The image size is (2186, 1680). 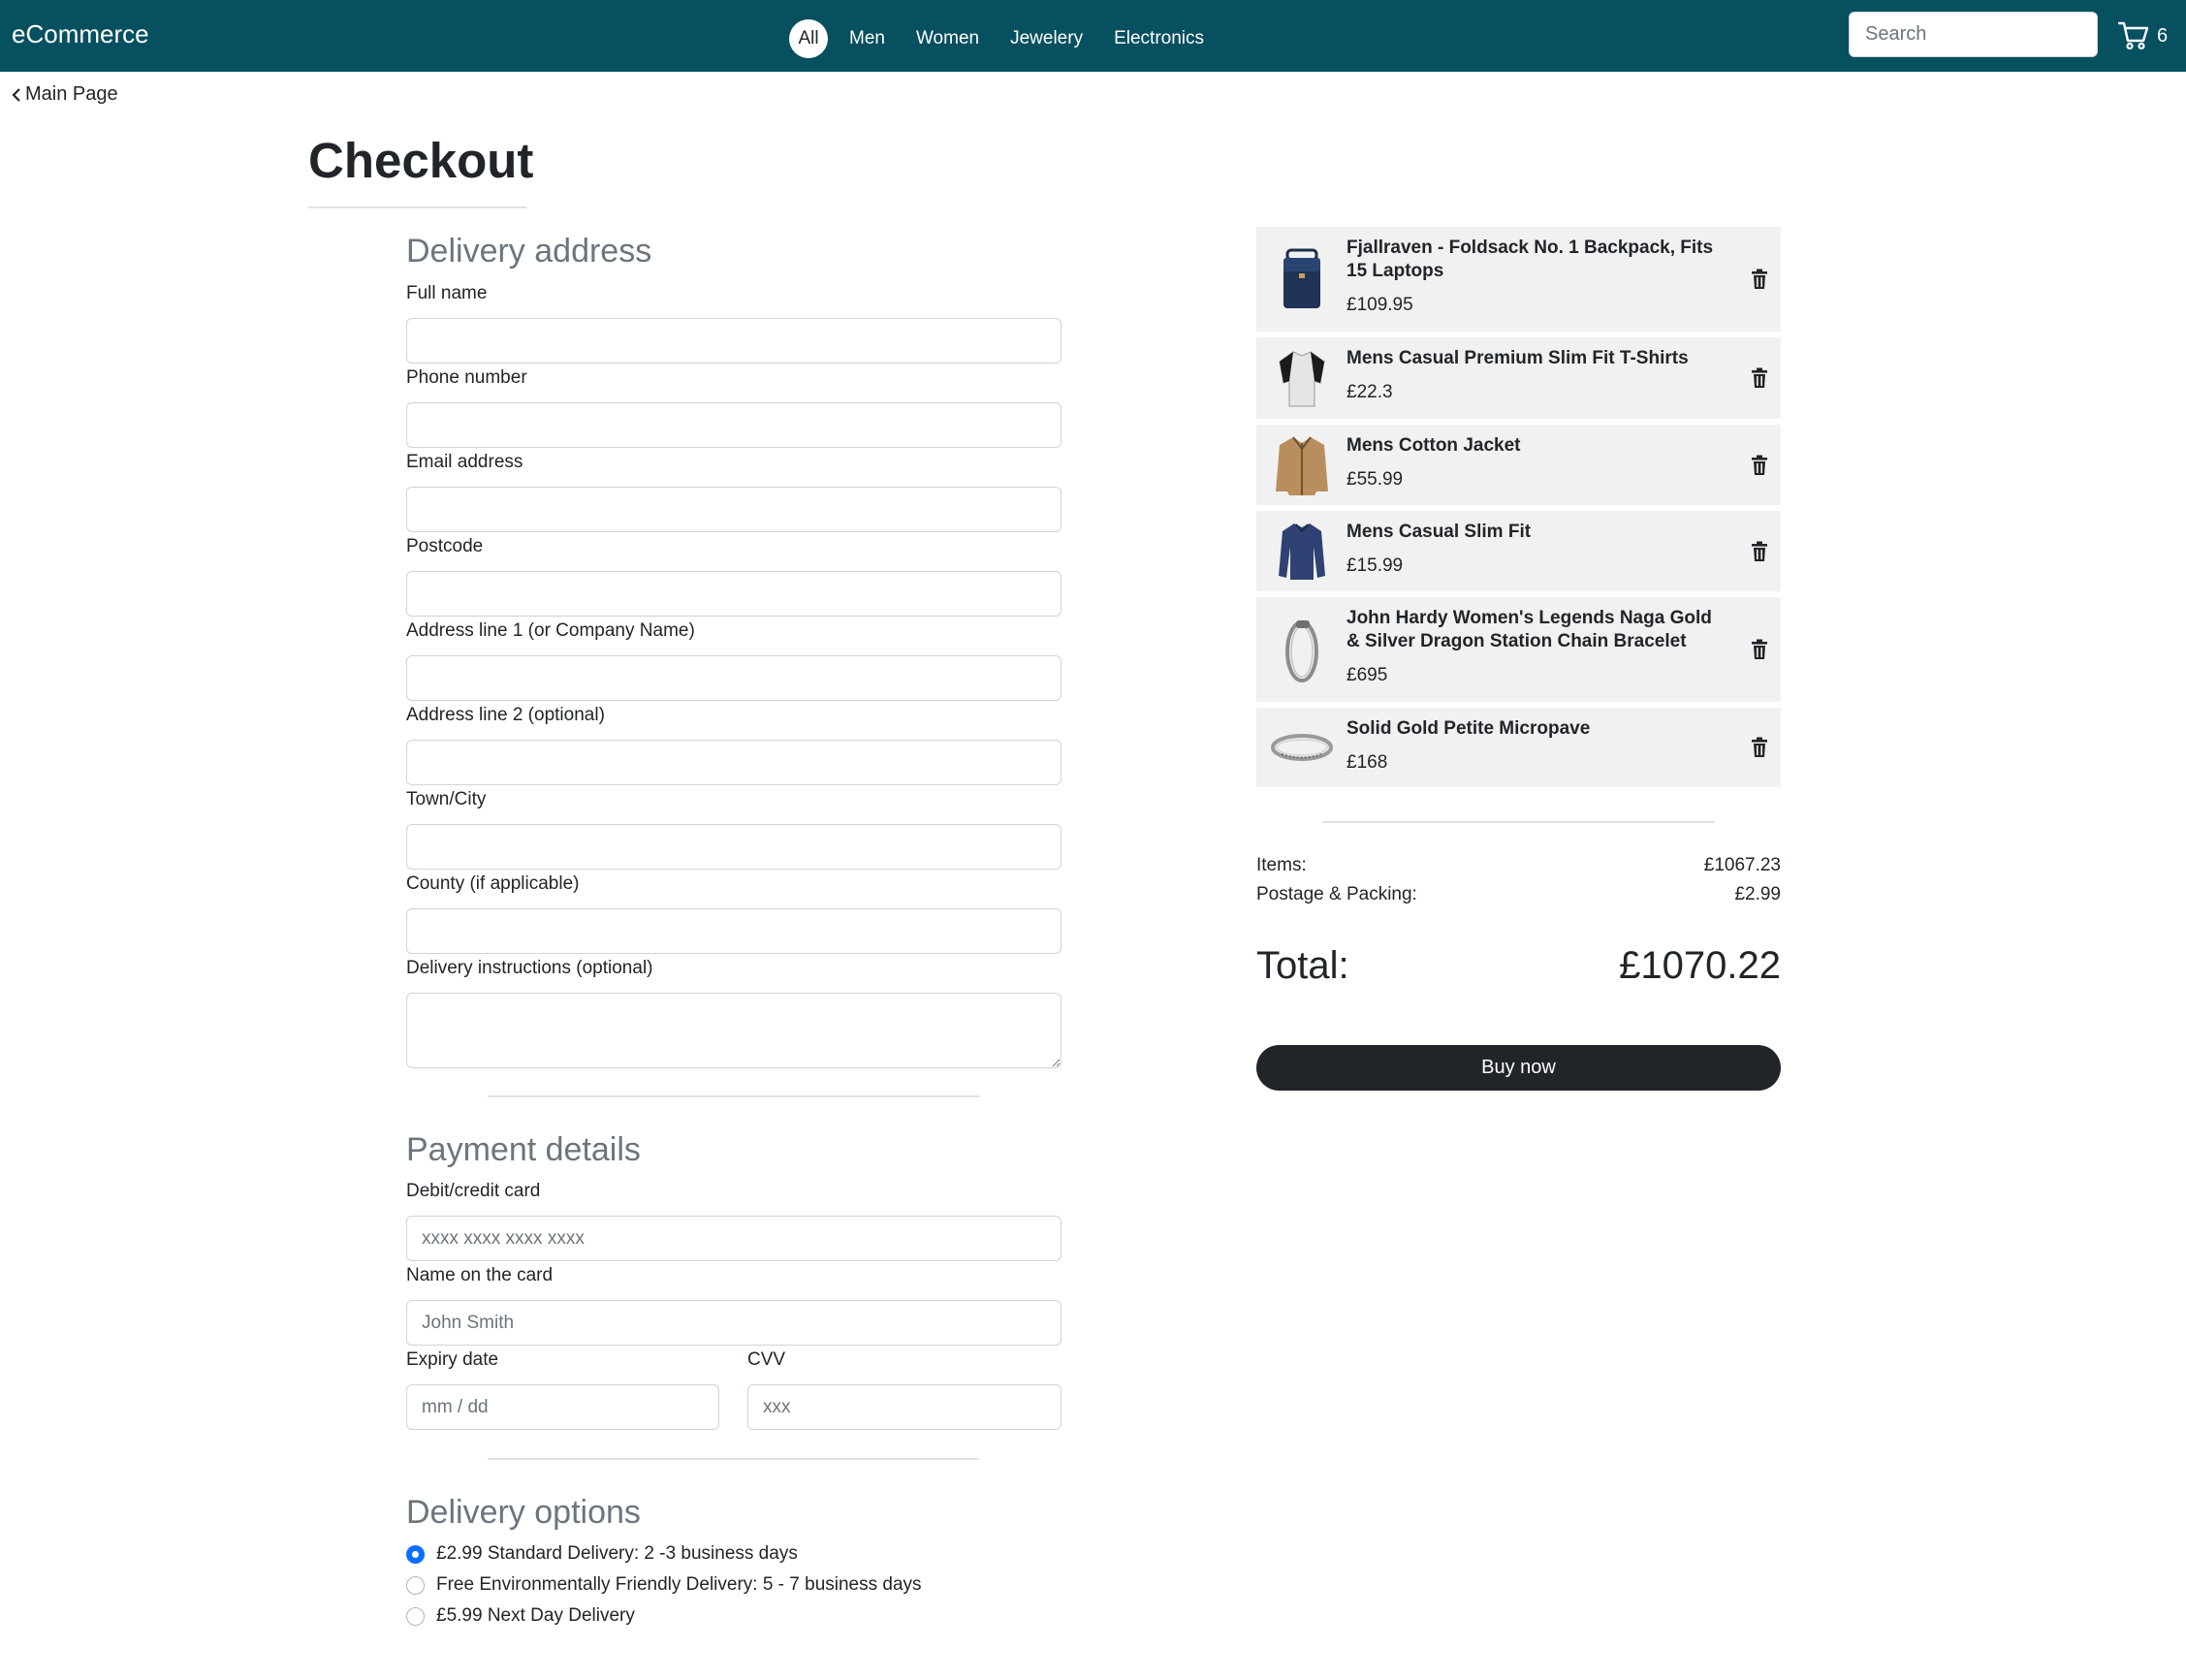 What do you see at coordinates (1367, 763) in the screenshot?
I see `cart-item-price: £168` at bounding box center [1367, 763].